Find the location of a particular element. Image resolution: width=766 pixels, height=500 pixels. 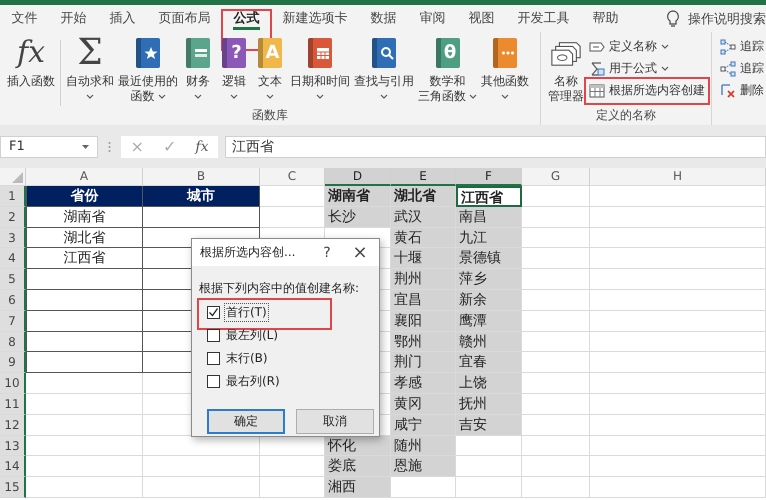

formula-input: 江西省 is located at coordinates (495, 147).